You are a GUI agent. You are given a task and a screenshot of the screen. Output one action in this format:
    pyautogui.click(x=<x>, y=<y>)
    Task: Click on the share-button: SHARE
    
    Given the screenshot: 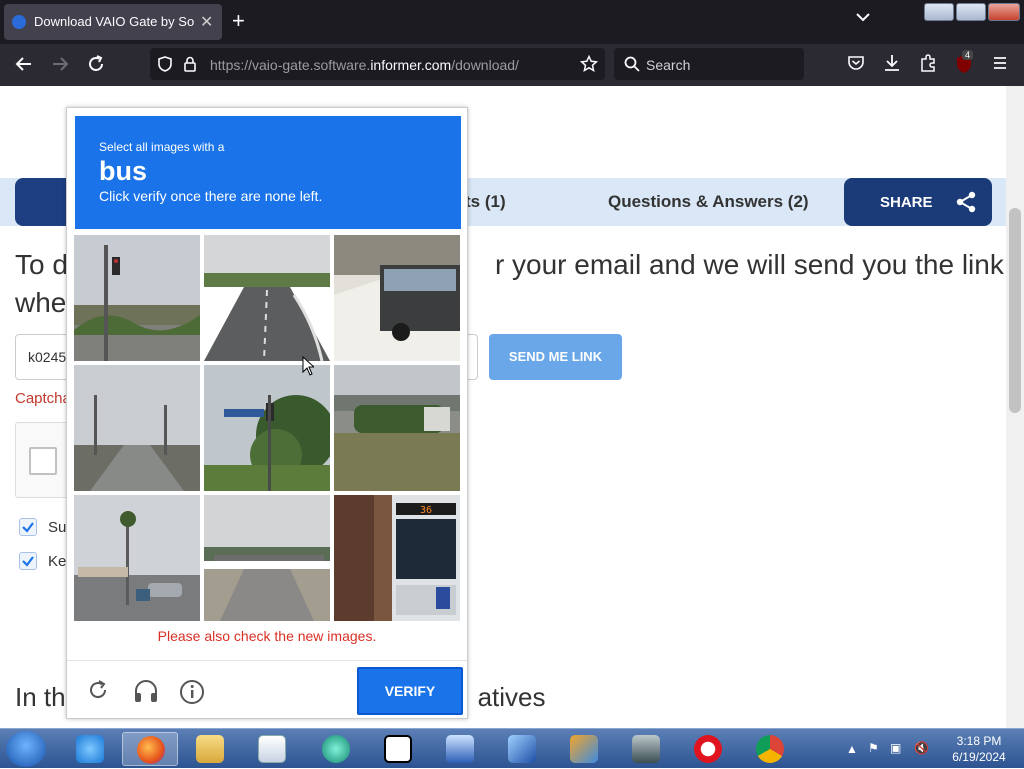 What is the action you would take?
    pyautogui.click(x=918, y=202)
    